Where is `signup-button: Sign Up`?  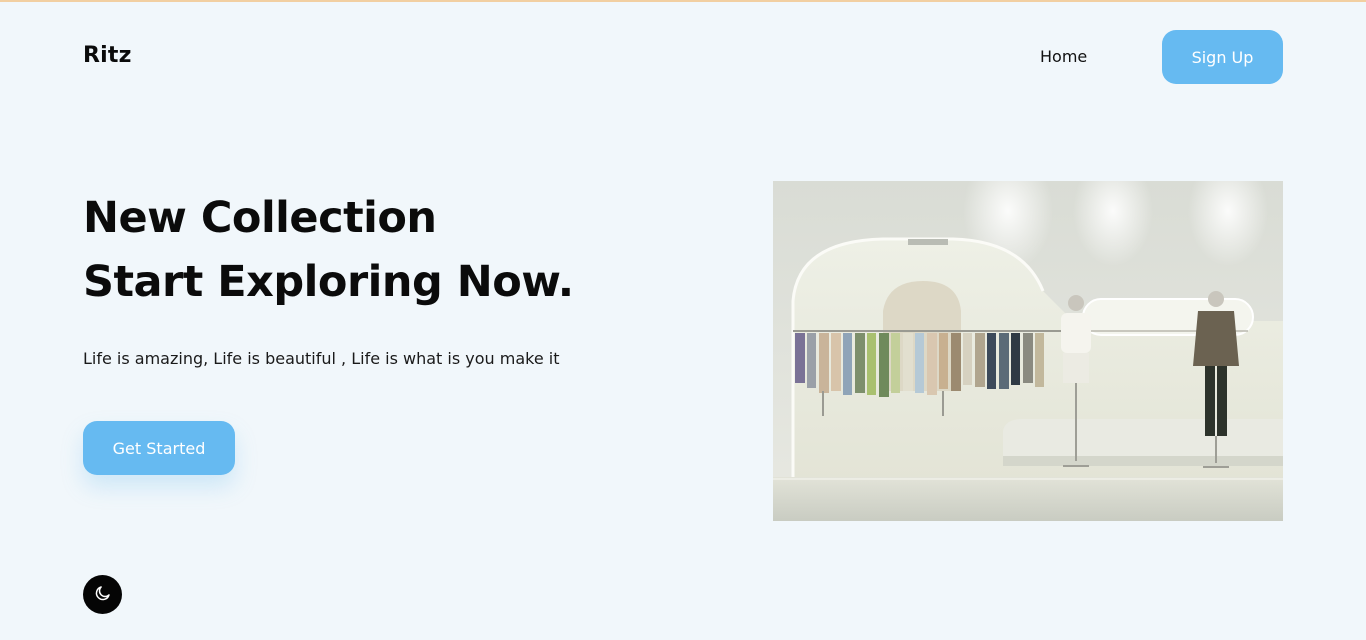
signup-button: Sign Up is located at coordinates (1222, 57).